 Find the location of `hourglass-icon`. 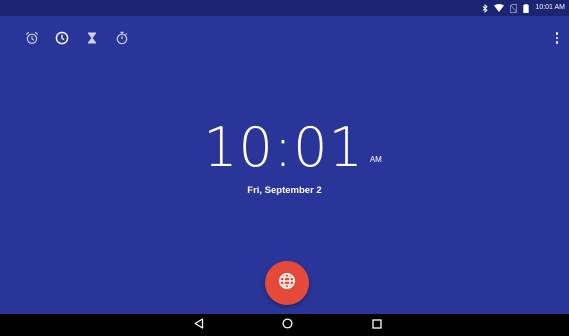

hourglass-icon is located at coordinates (92, 38).